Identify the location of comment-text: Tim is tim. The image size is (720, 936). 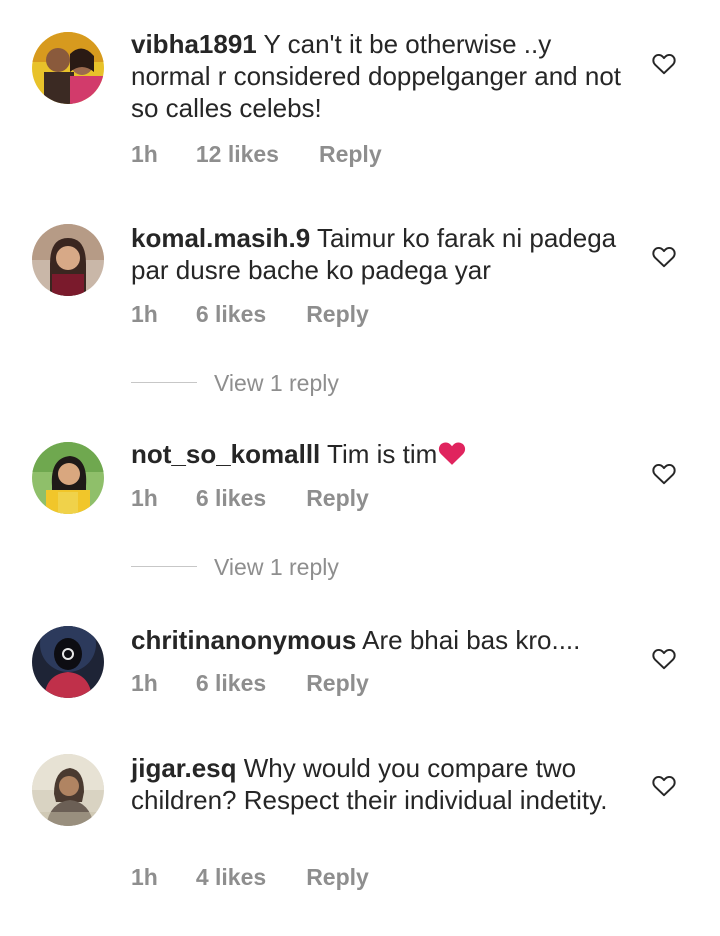
(382, 454).